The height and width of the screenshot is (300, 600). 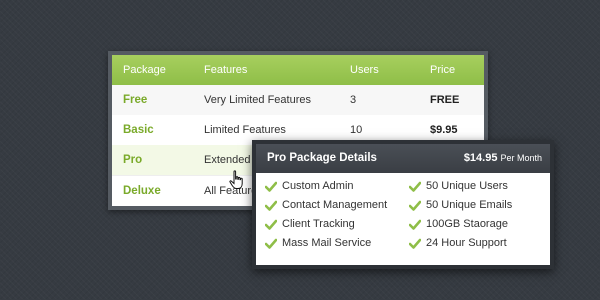 What do you see at coordinates (318, 224) in the screenshot?
I see `feature-label: Client Tracking` at bounding box center [318, 224].